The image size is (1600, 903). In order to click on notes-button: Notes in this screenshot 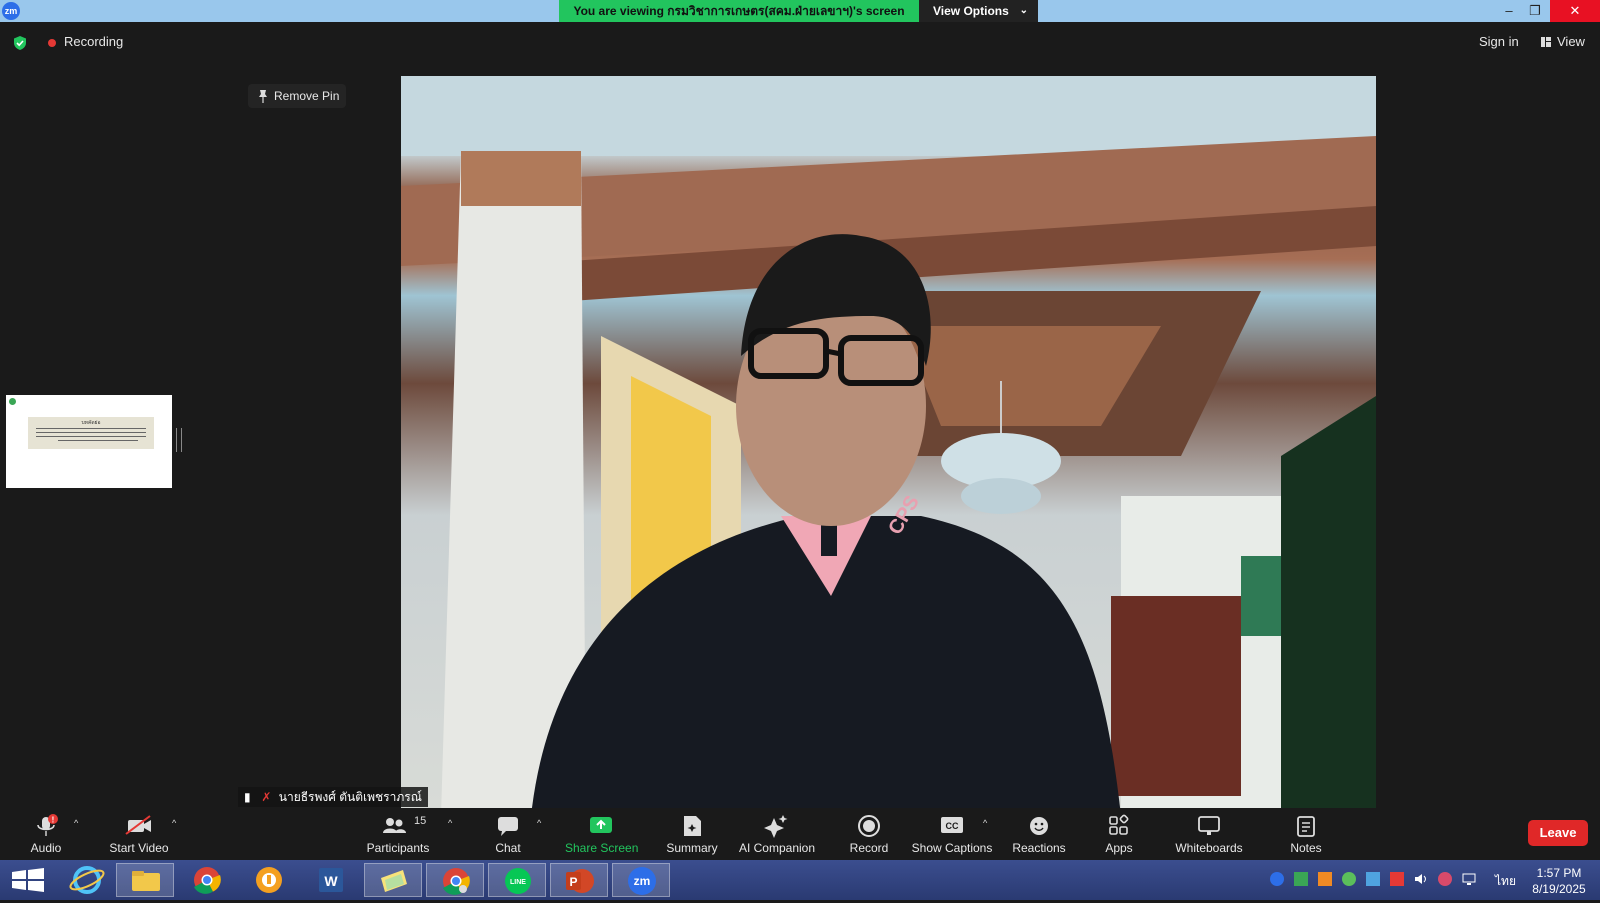, I will do `click(1306, 834)`.